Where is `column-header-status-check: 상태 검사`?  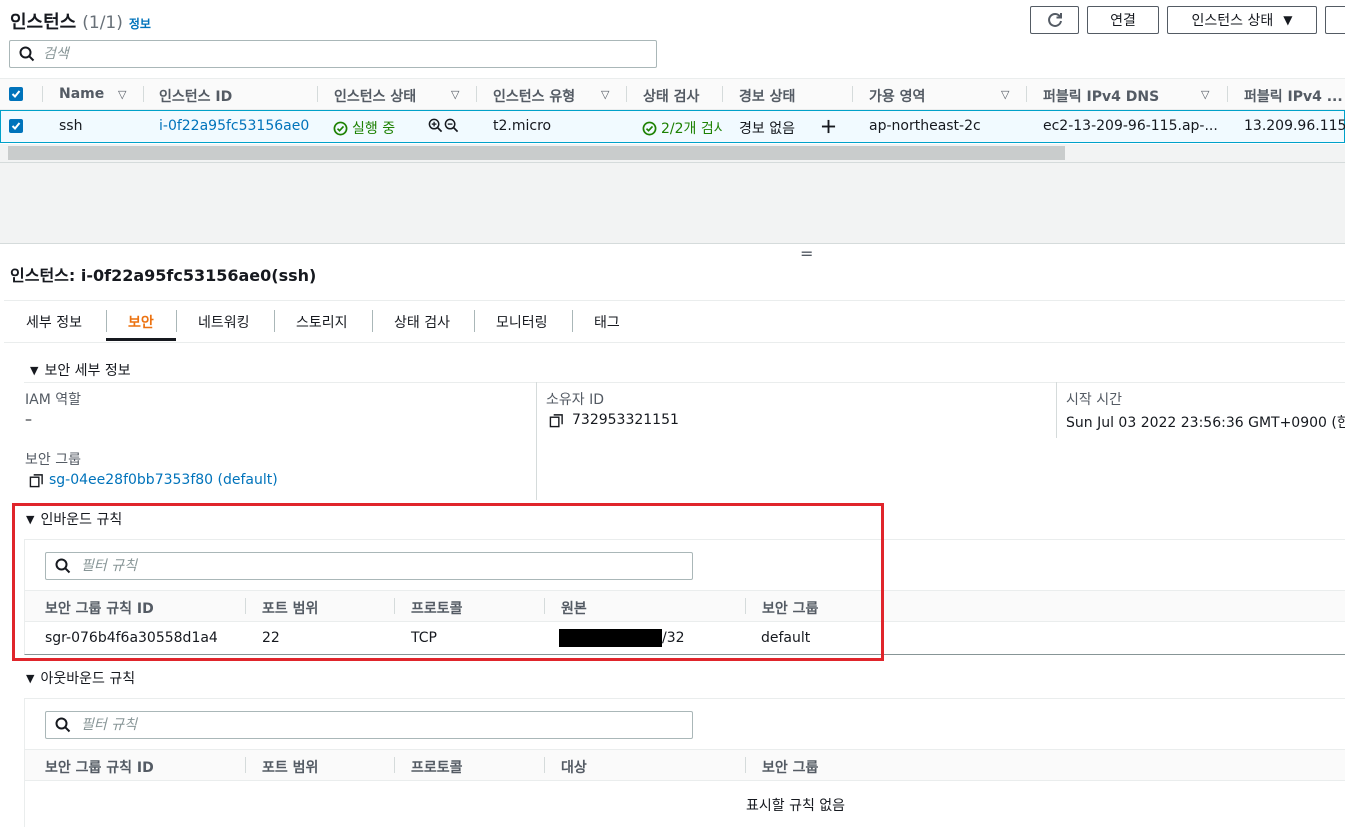
column-header-status-check: 상태 검사 is located at coordinates (671, 96).